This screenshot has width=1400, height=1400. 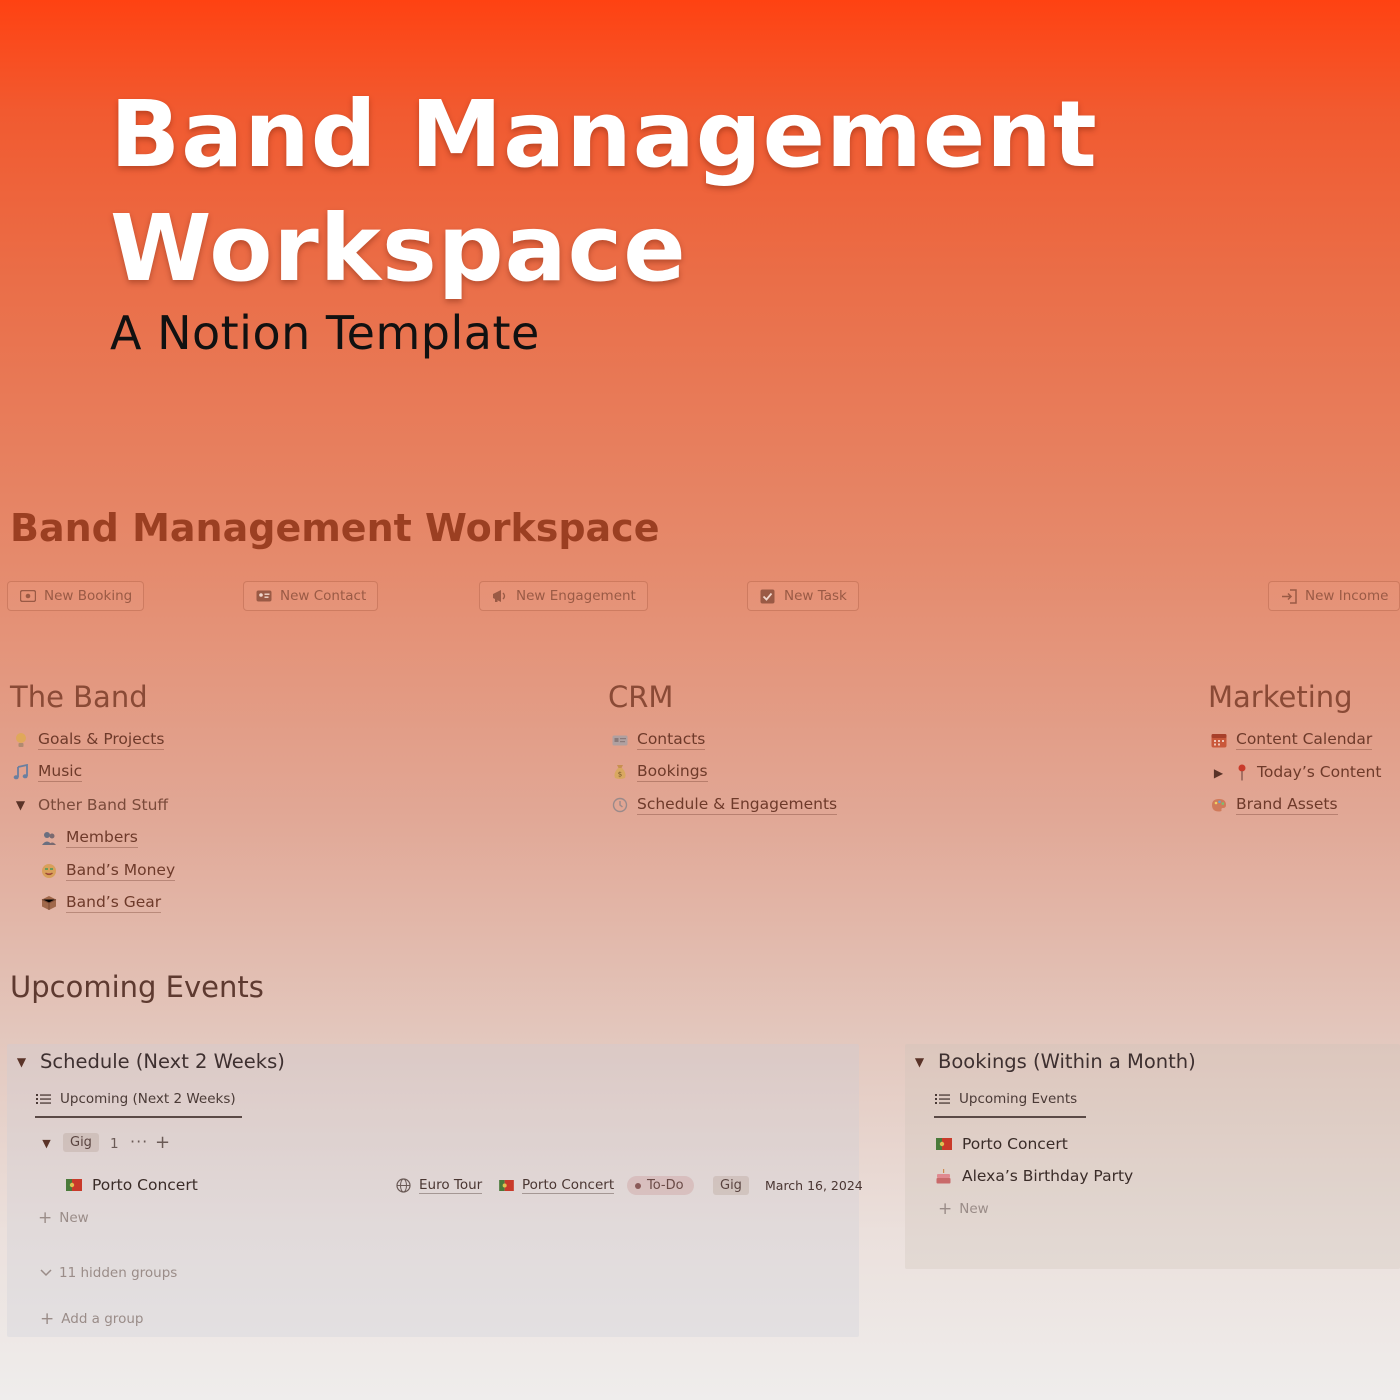 What do you see at coordinates (118, 1273) in the screenshot?
I see `hidden-groups-label: 11 hidden groups` at bounding box center [118, 1273].